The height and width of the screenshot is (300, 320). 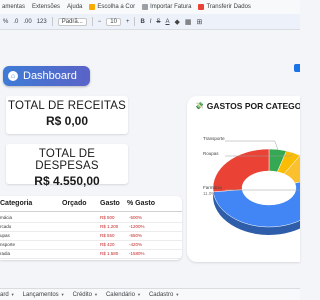 What do you see at coordinates (5, 22) in the screenshot?
I see `format-percent-button: %` at bounding box center [5, 22].